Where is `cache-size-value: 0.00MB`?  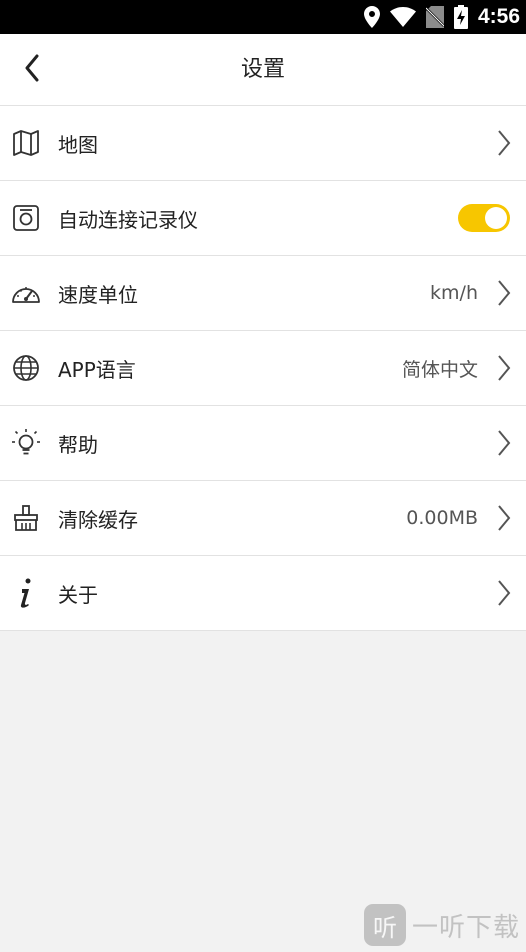
cache-size-value: 0.00MB is located at coordinates (442, 518).